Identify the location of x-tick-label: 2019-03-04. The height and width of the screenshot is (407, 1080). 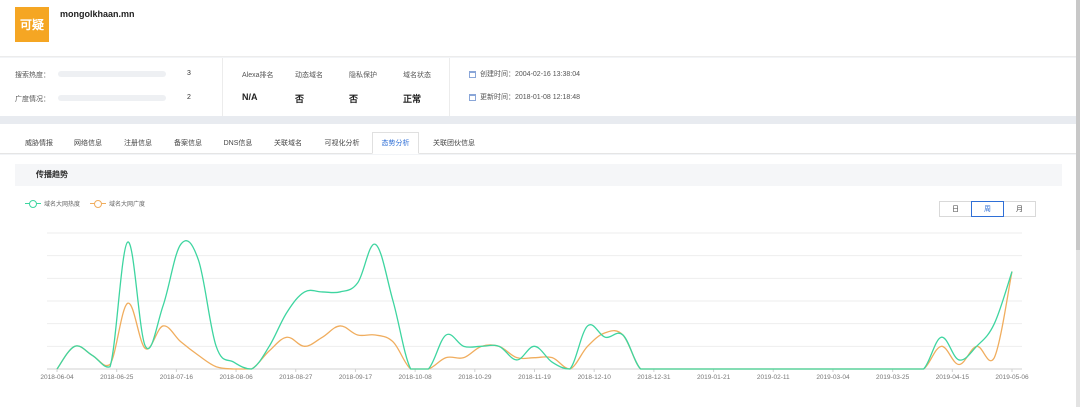
(833, 377).